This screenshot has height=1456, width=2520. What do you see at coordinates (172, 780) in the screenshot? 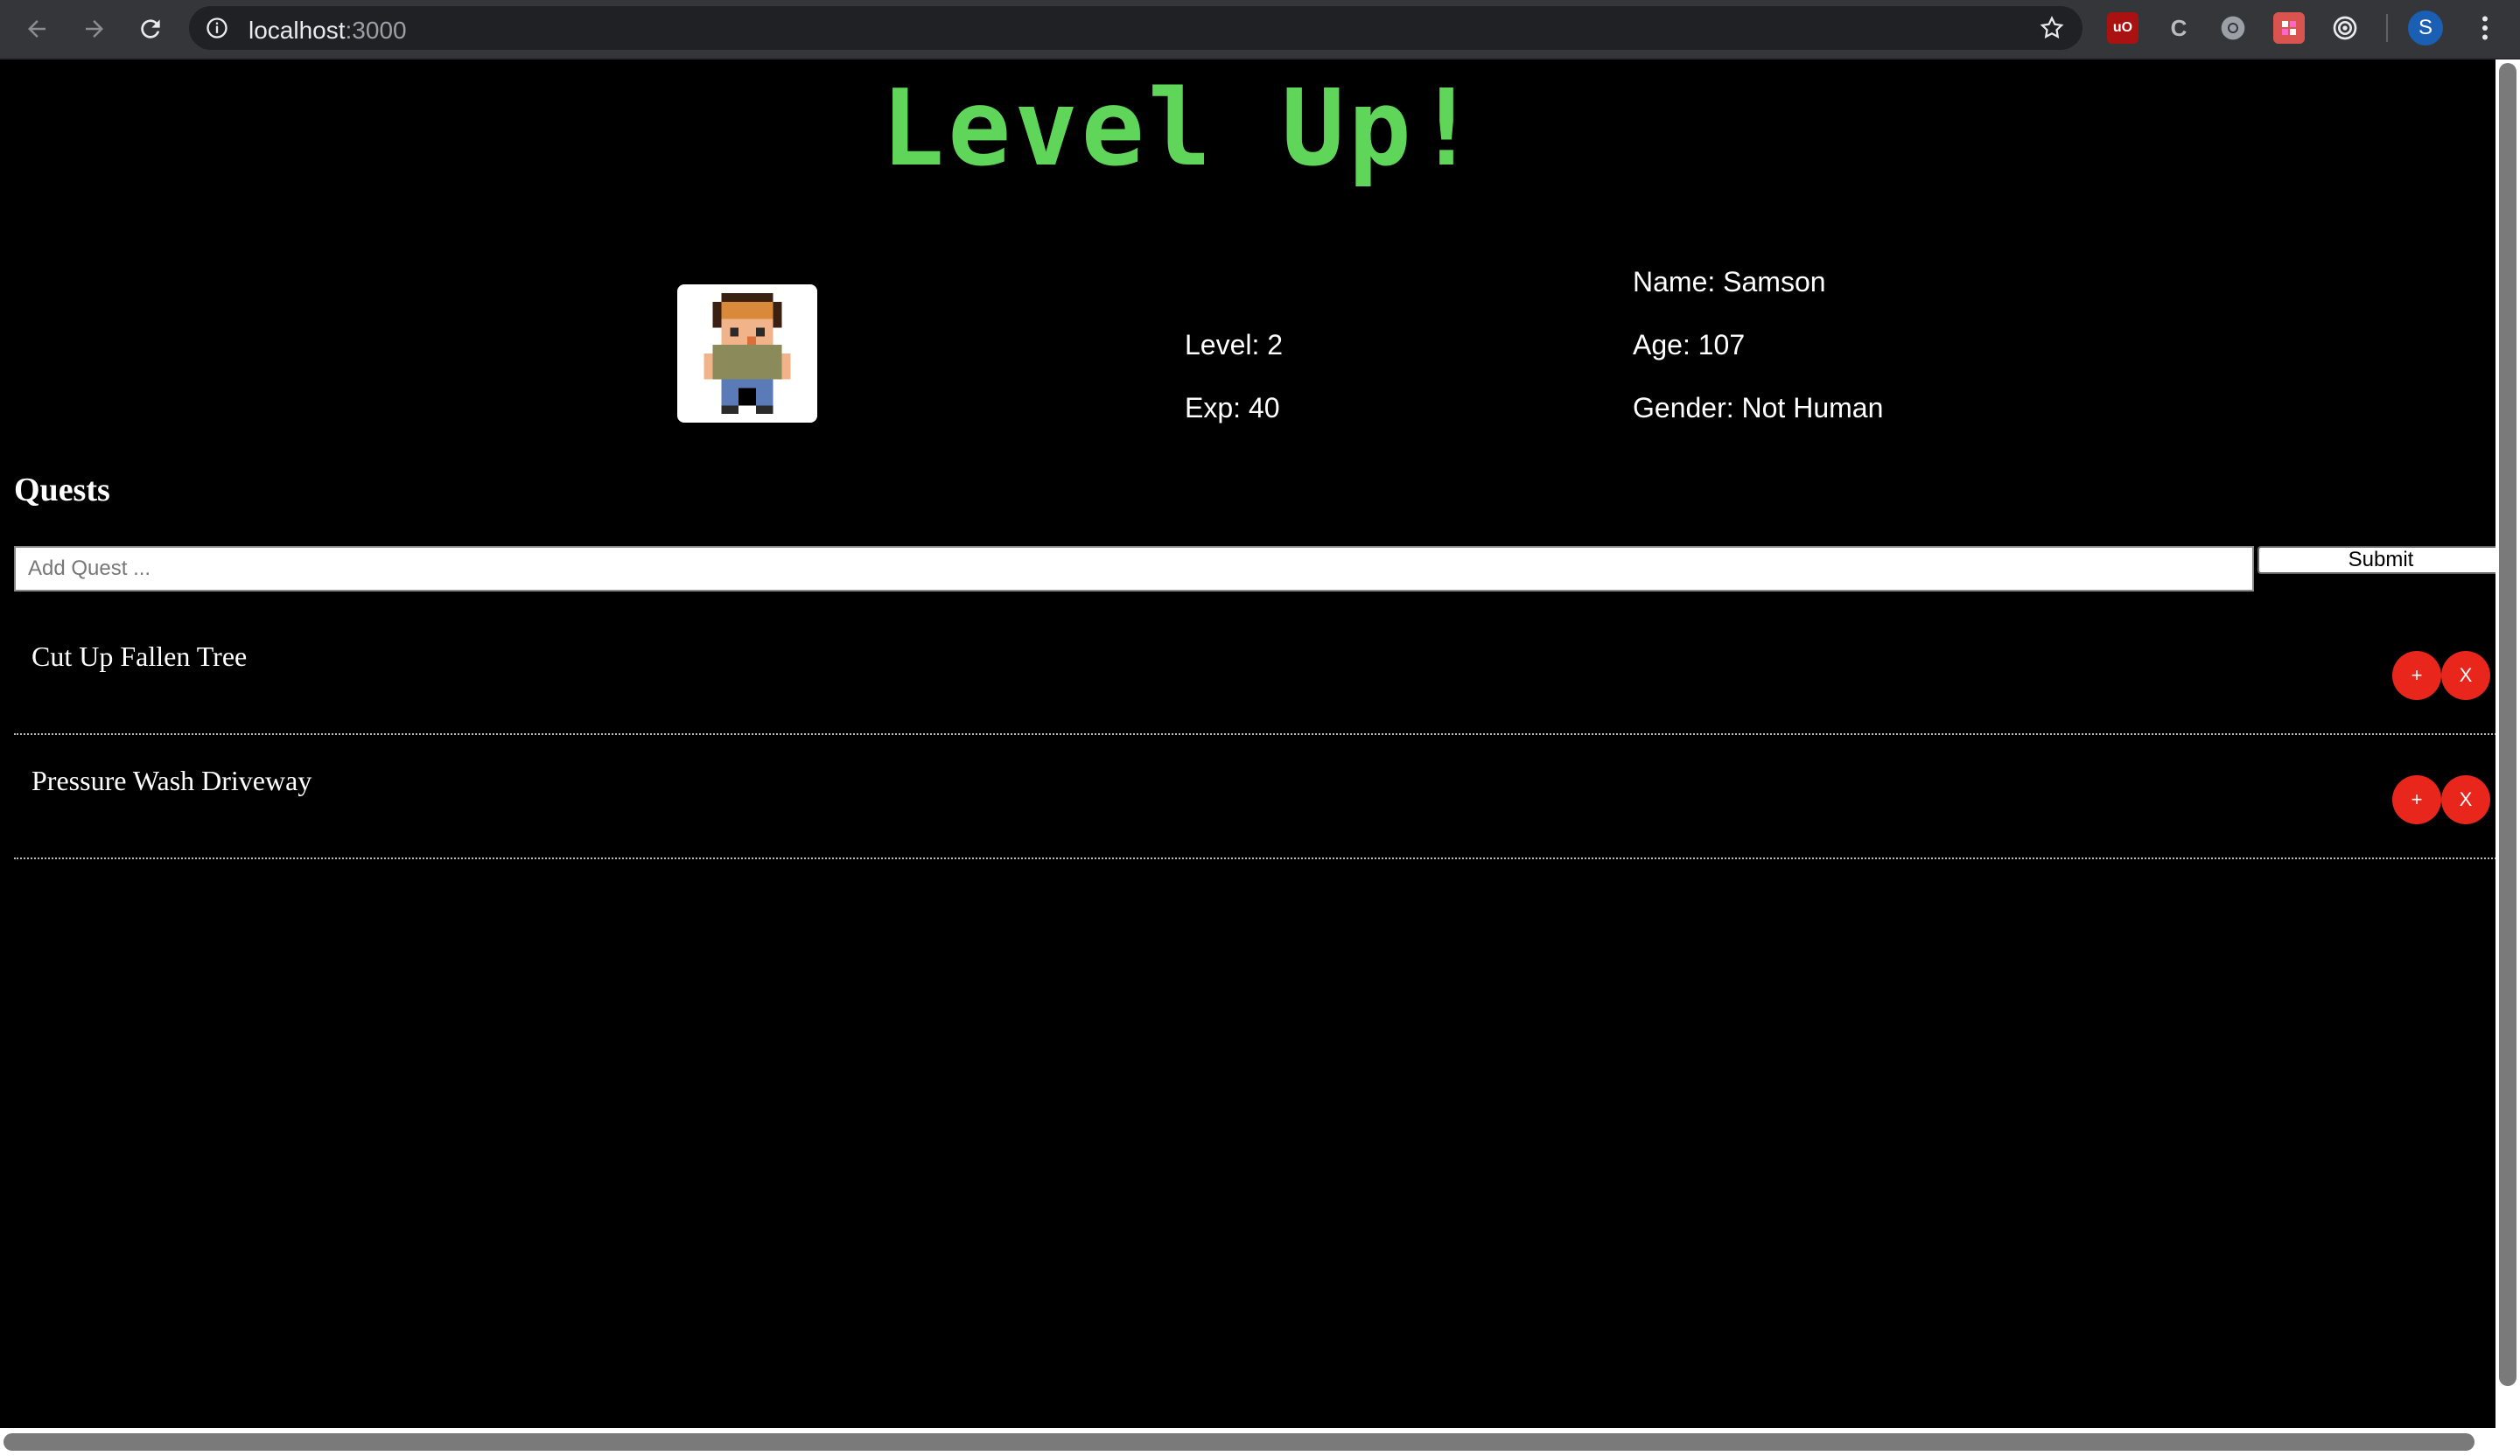
I see `quest-name: Pressure Wash Driveway` at bounding box center [172, 780].